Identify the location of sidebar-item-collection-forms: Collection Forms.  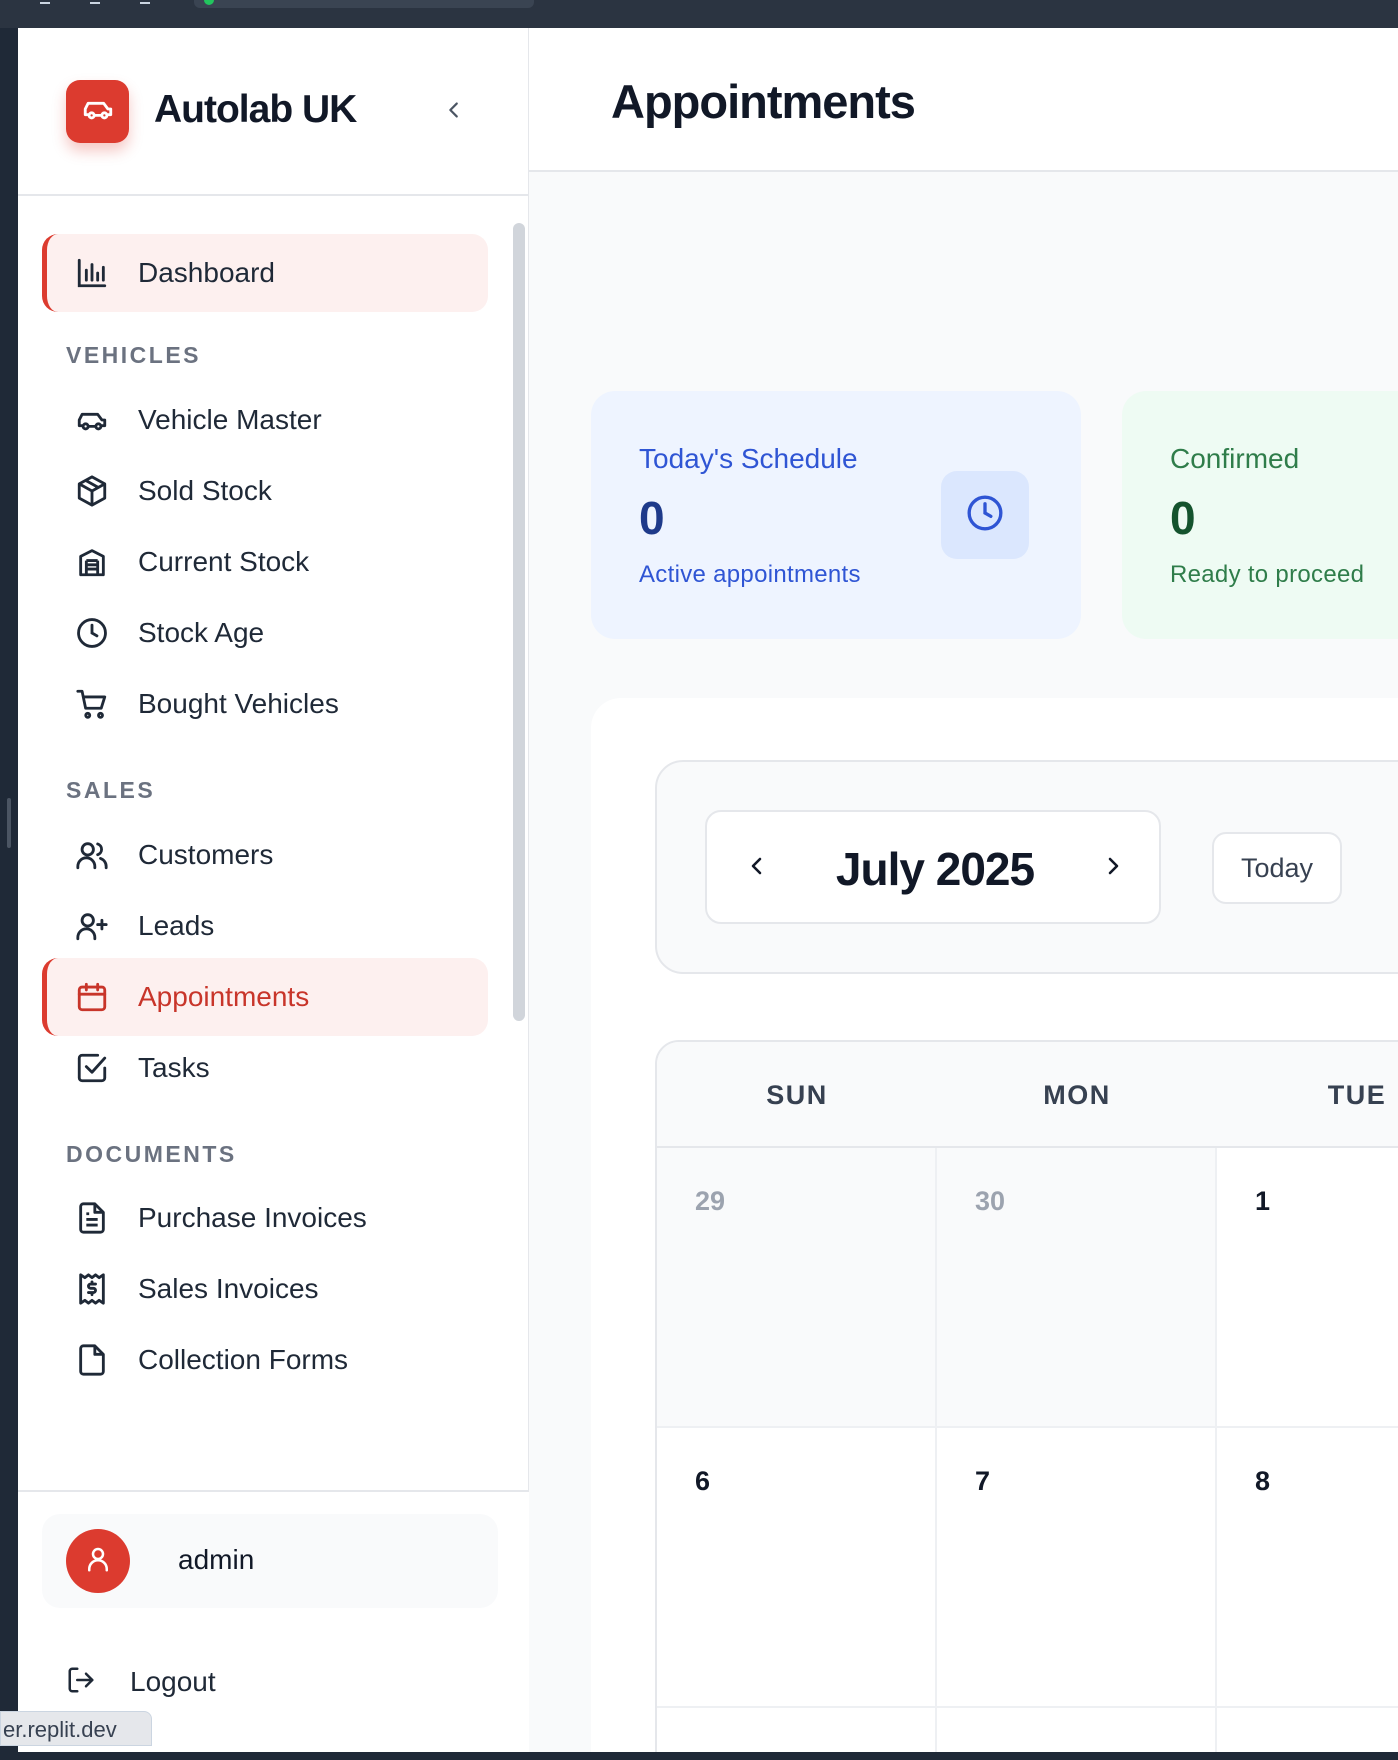
(265, 1360).